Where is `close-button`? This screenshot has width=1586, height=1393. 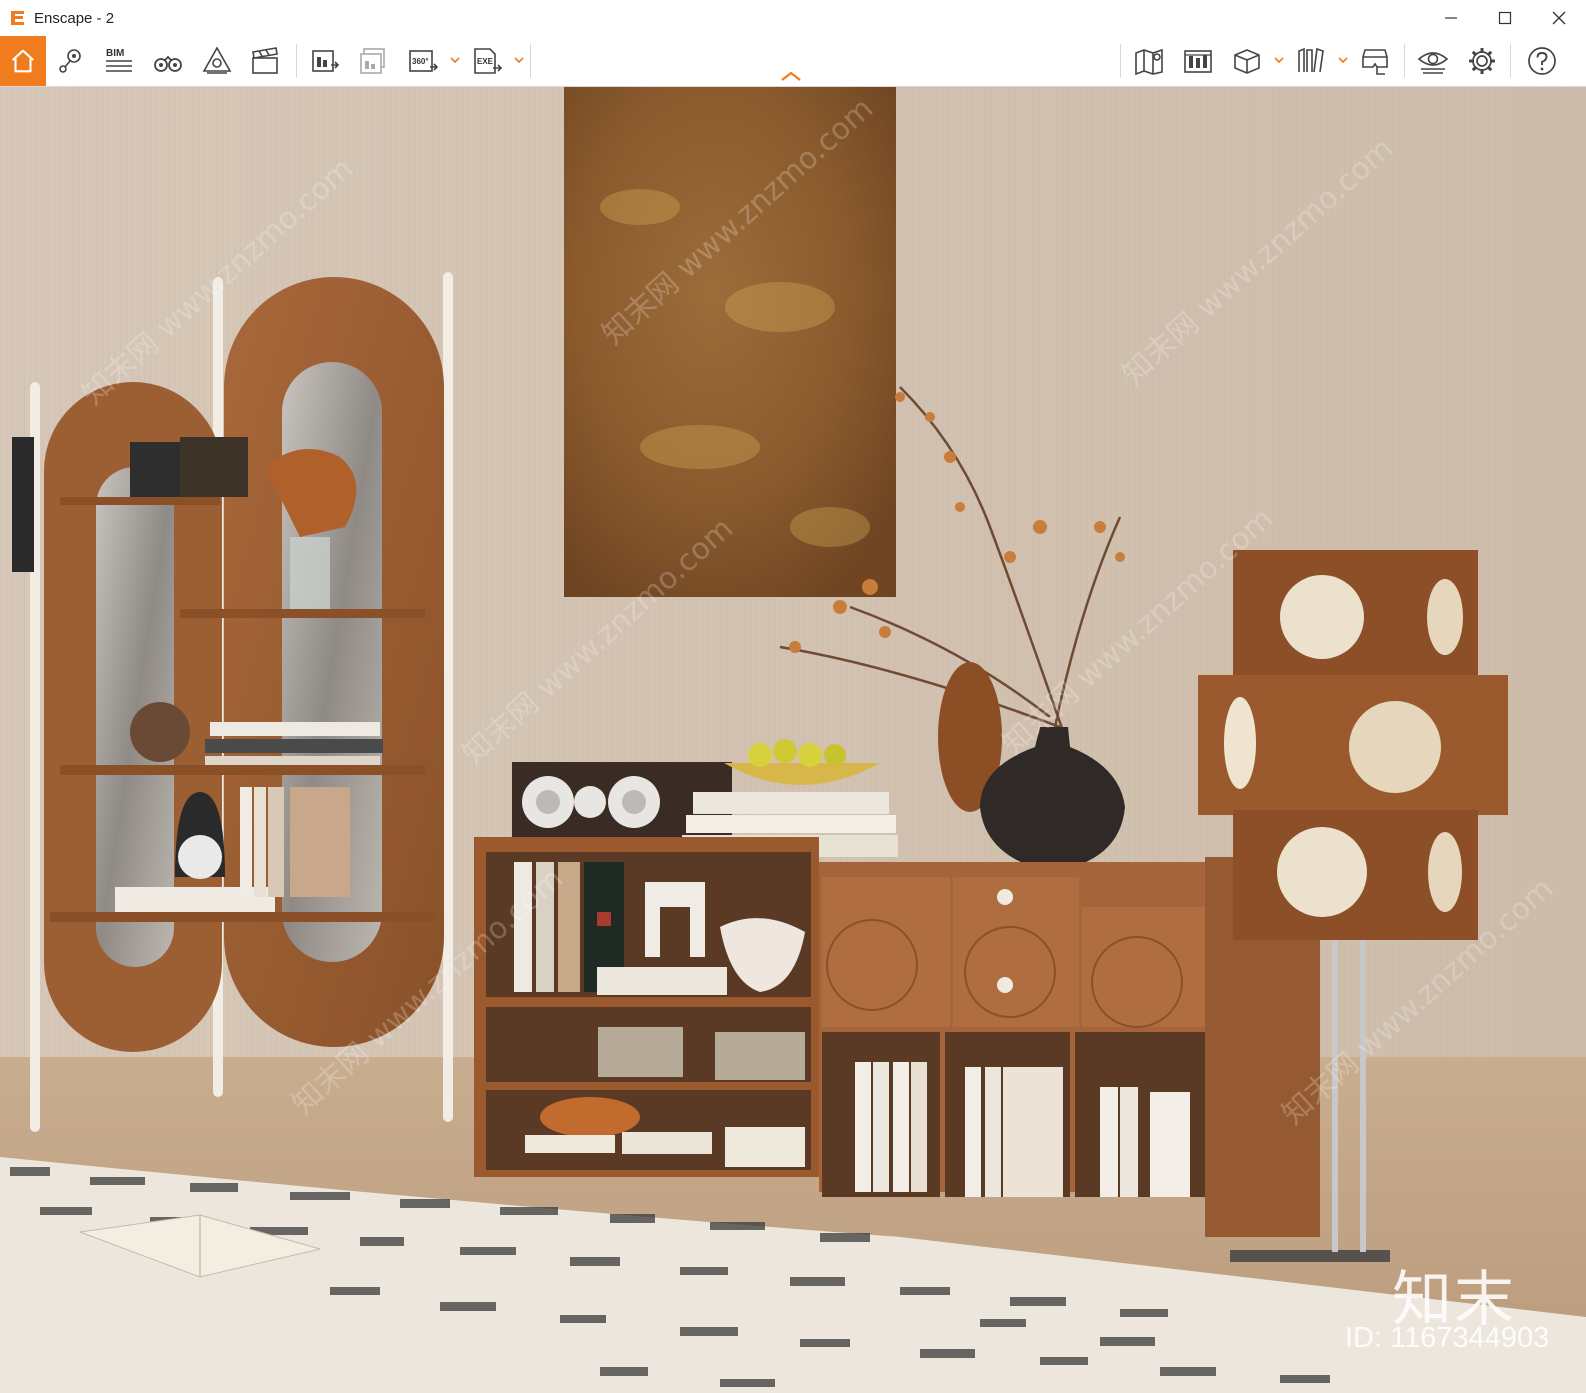 close-button is located at coordinates (1559, 18).